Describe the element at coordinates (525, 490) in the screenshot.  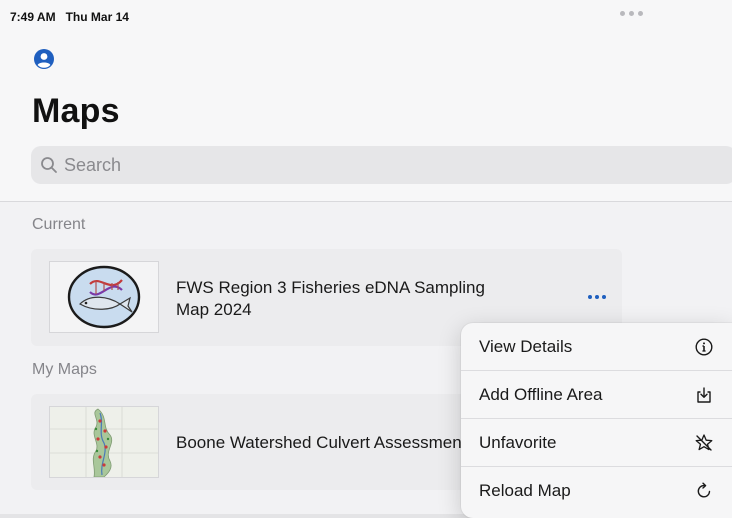
I see `menu-item-label: Reload Map` at that location.